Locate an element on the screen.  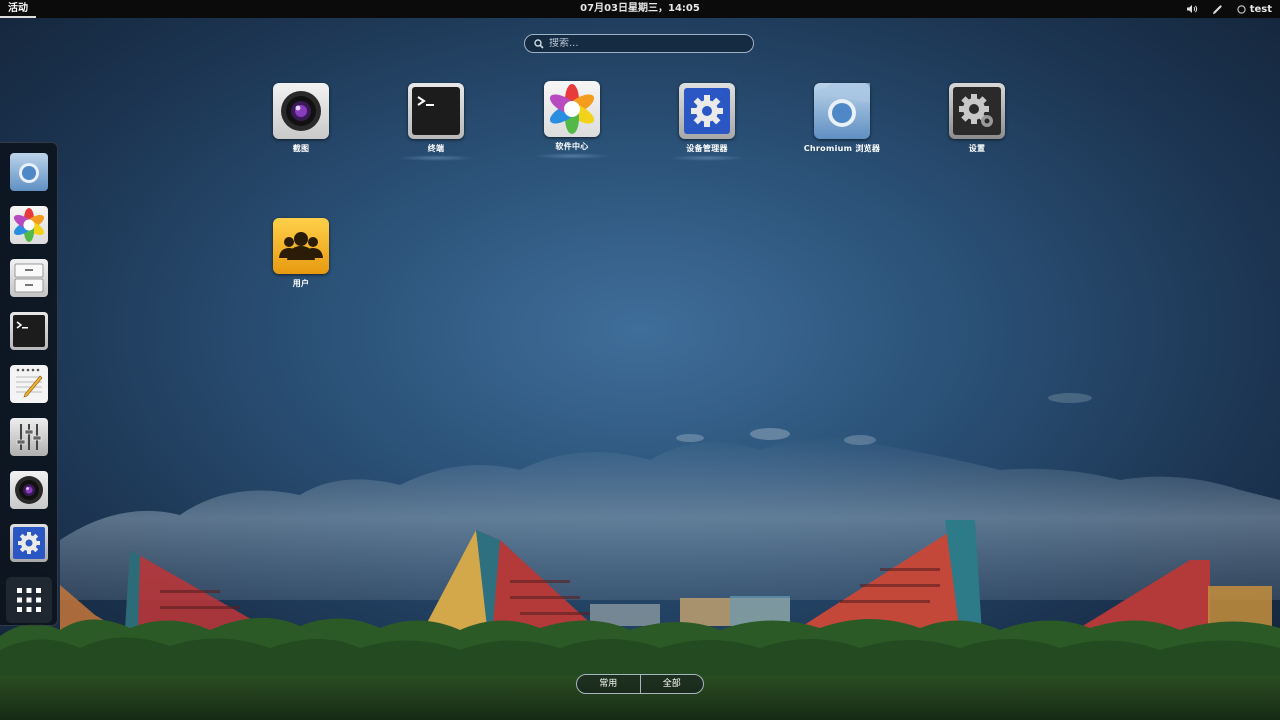
app-device-manager: 设备管理器 is located at coordinates (707, 122).